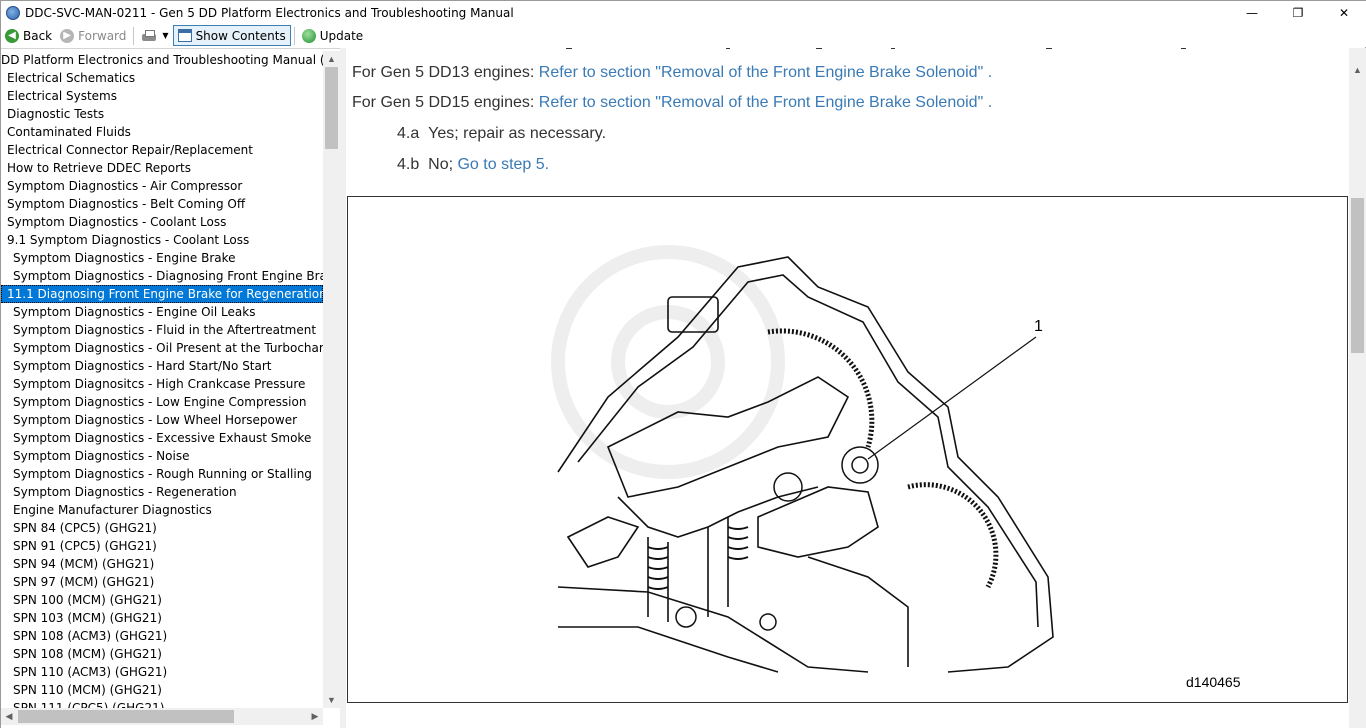 The image size is (1366, 728). I want to click on step-4a: 4.a Yes; repair as necessary., so click(501, 134).